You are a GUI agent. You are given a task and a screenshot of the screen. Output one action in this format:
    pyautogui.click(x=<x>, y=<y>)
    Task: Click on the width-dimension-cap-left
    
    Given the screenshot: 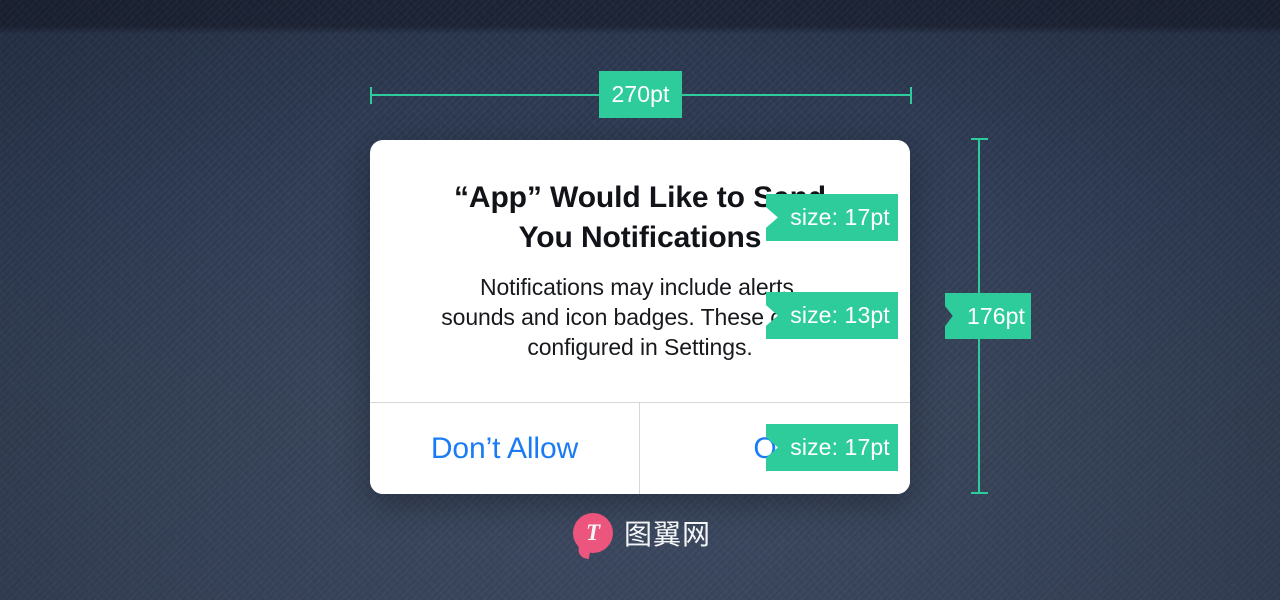 What is the action you would take?
    pyautogui.click(x=371, y=95)
    